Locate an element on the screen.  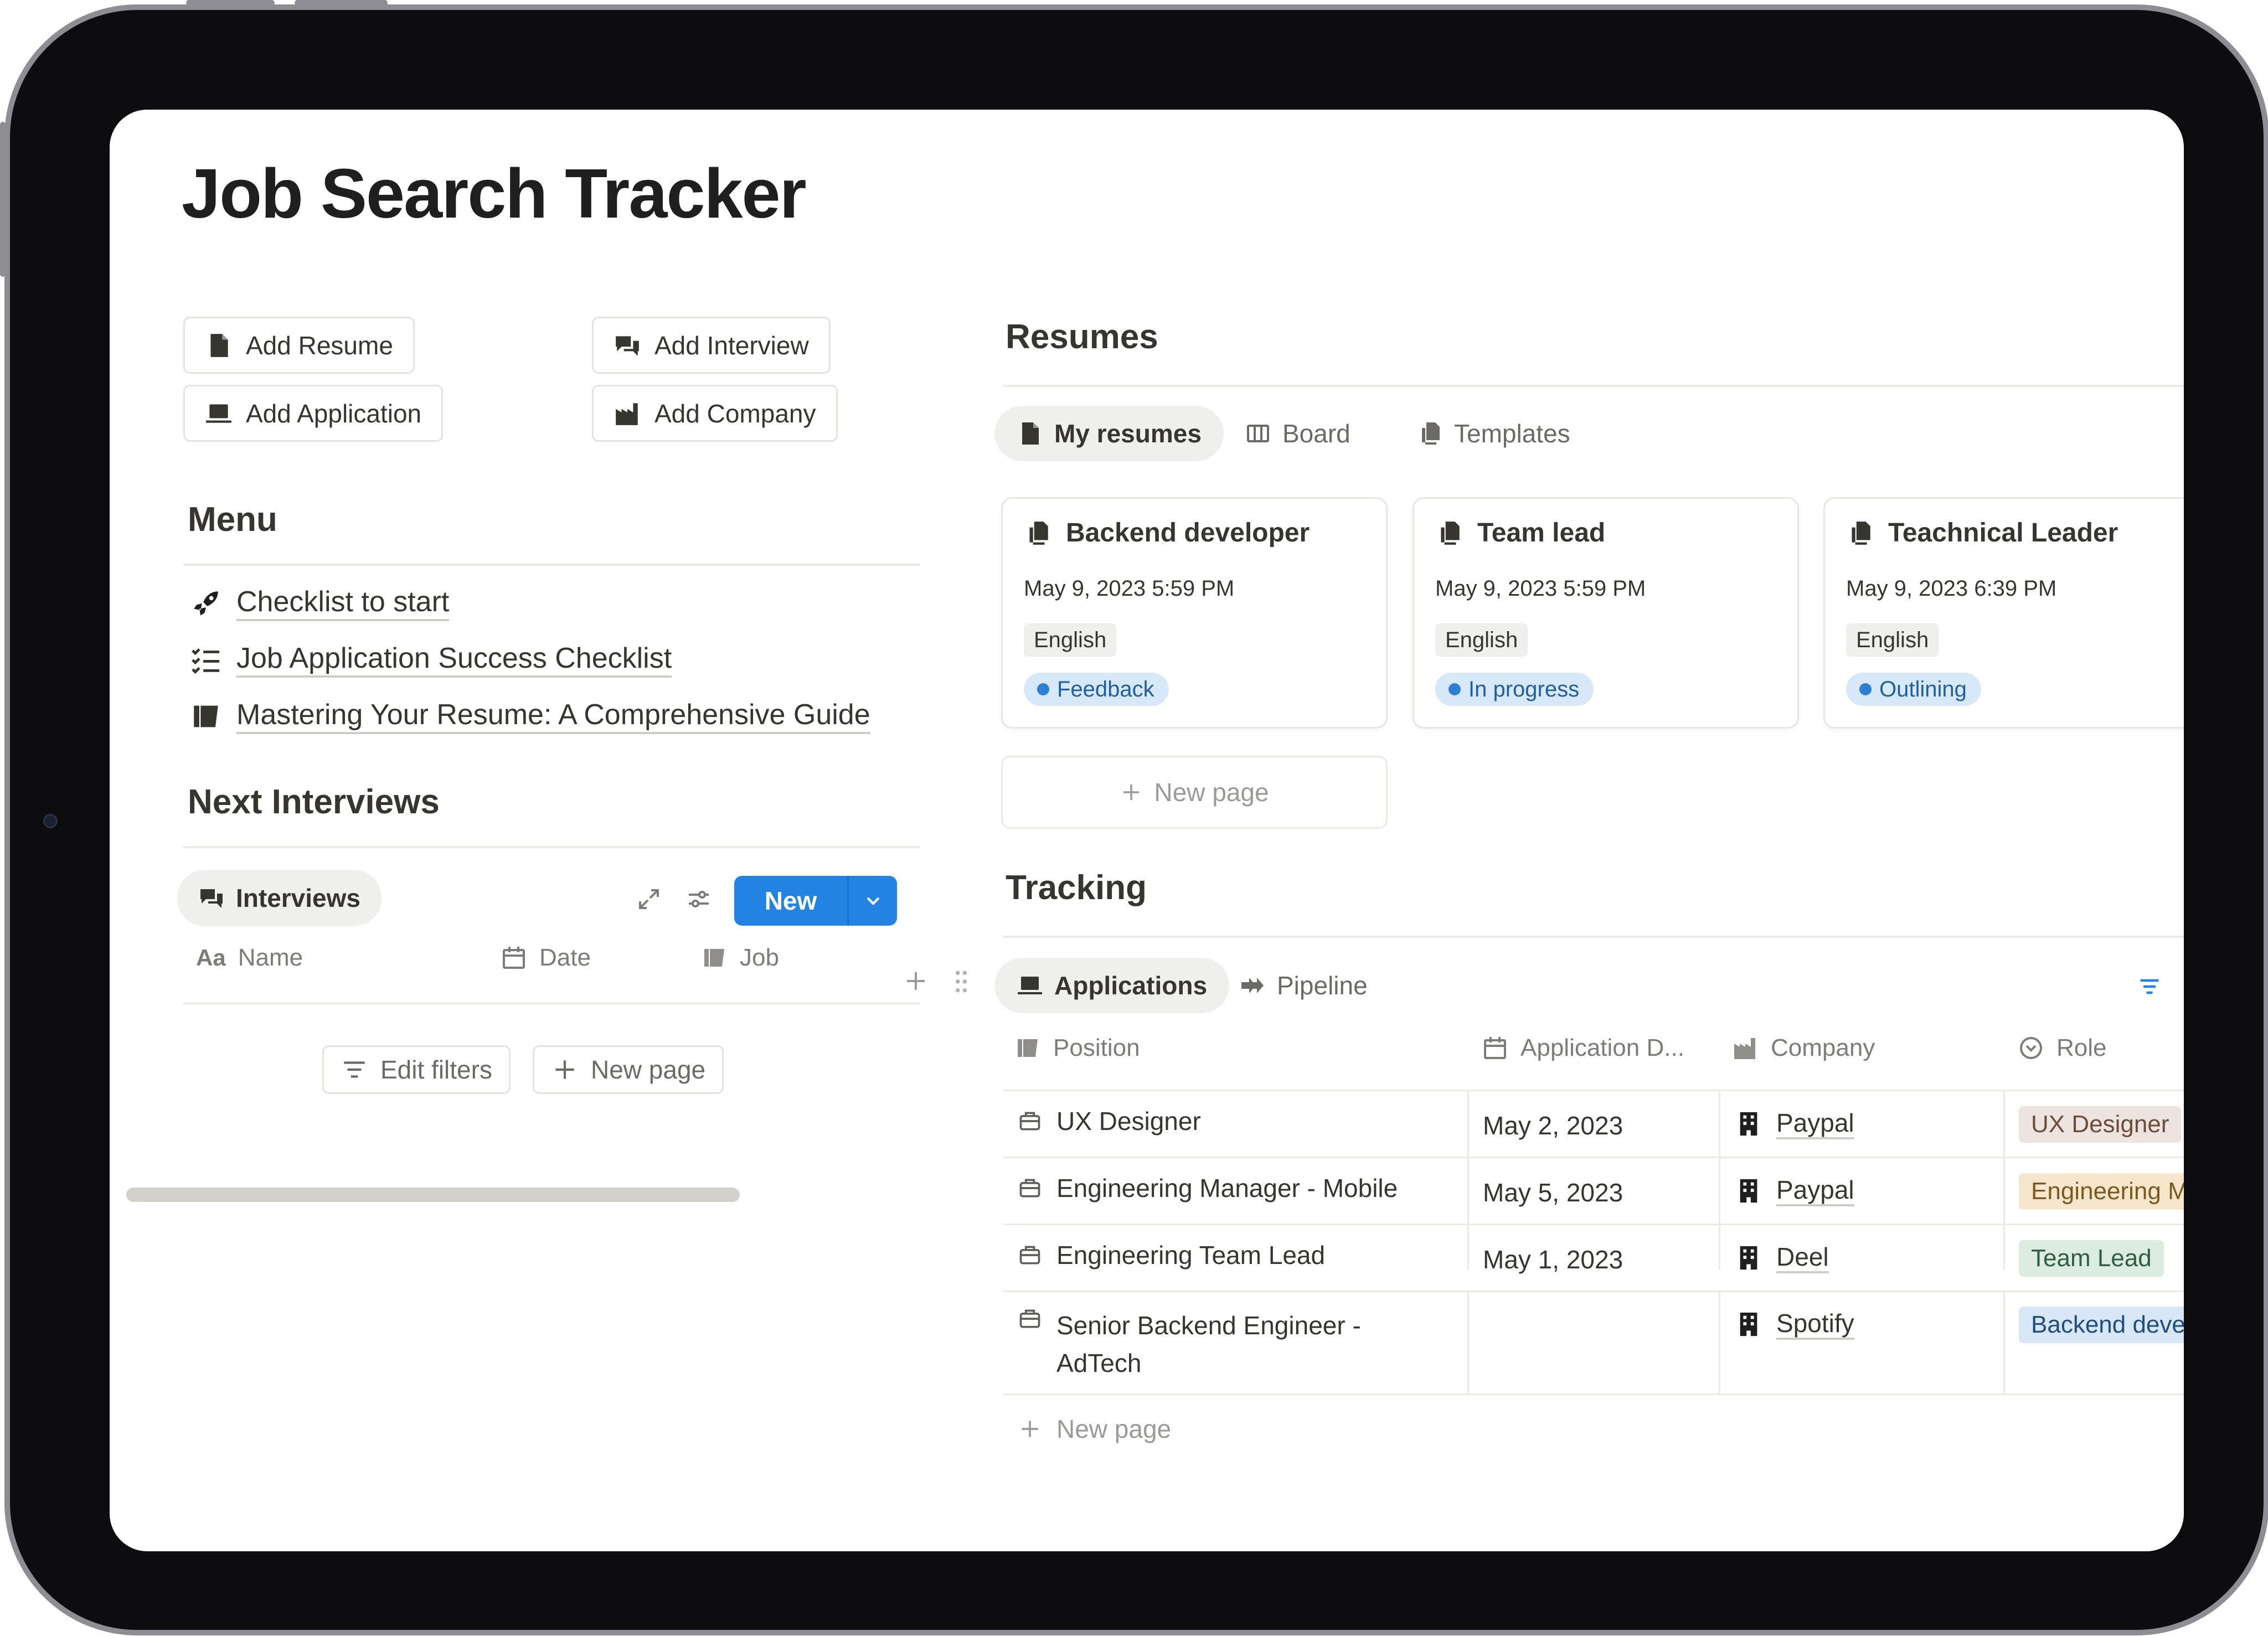
position-cell: Engineering Team Lead is located at coordinates (1171, 1255).